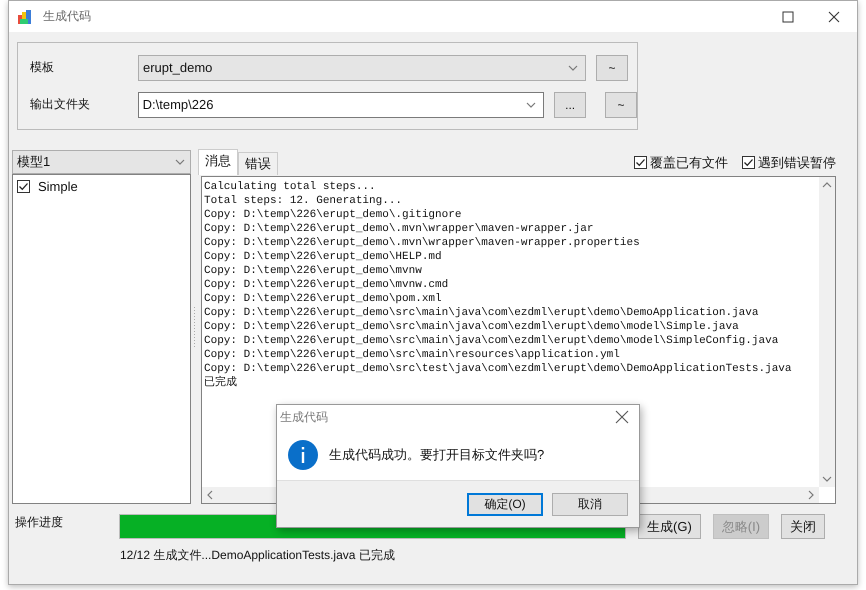 This screenshot has height=590, width=866. I want to click on model-item: Simple, so click(58, 186).